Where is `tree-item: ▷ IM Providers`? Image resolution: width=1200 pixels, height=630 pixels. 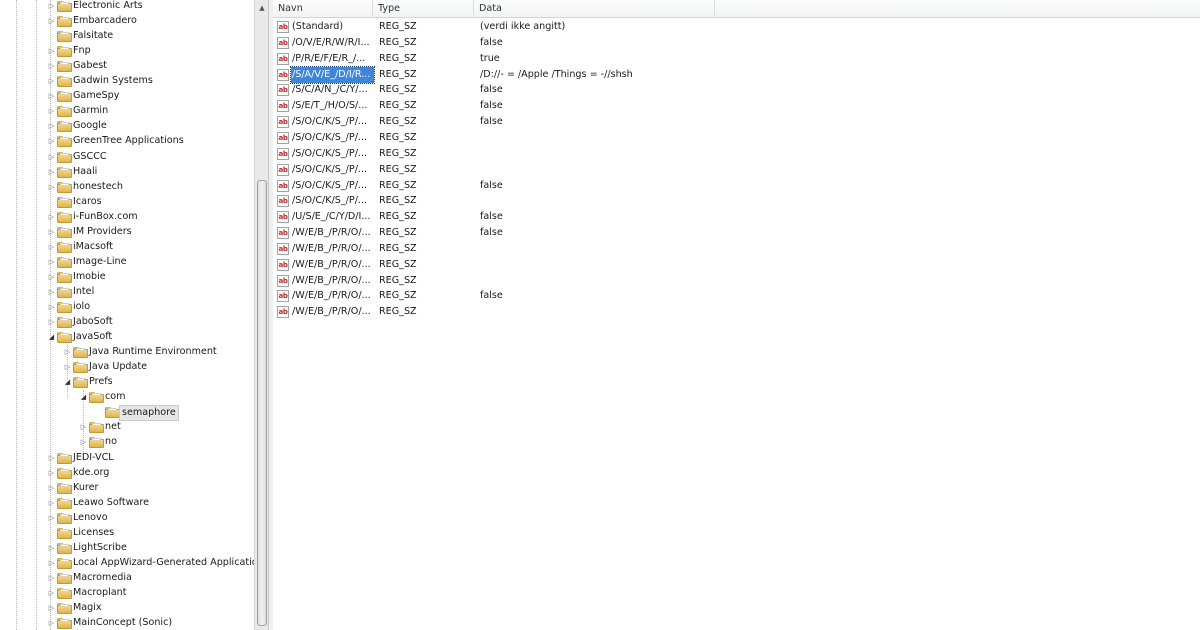
tree-item: ▷ IM Providers is located at coordinates (127, 232).